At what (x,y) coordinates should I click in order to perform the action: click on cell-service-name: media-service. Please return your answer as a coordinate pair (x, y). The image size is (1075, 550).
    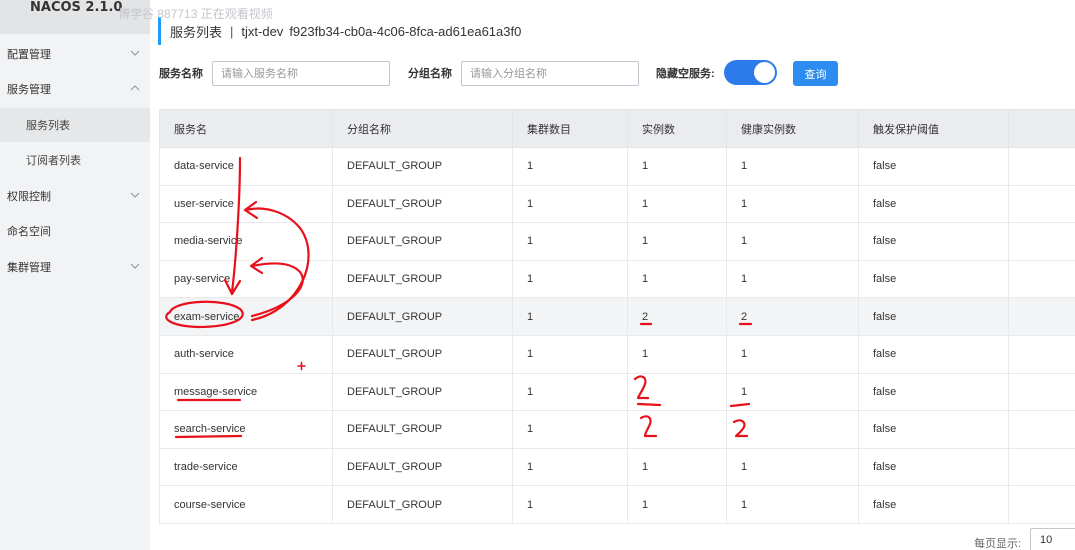
    Looking at the image, I should click on (246, 241).